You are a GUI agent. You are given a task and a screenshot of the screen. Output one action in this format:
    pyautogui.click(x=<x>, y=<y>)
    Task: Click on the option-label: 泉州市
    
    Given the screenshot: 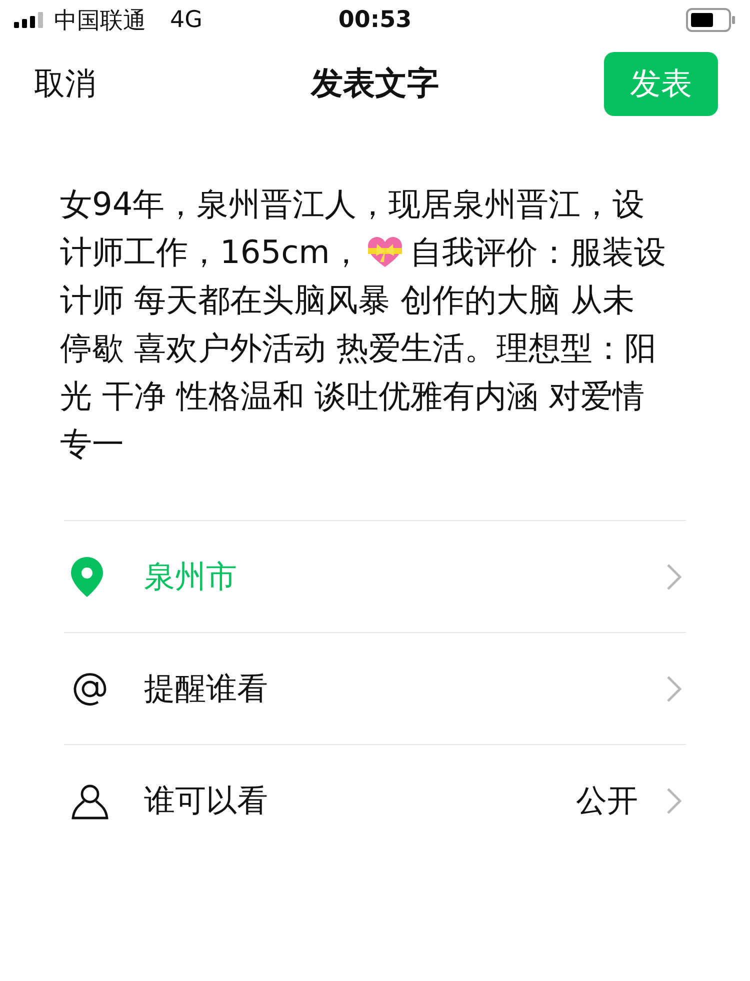 What is the action you would take?
    pyautogui.click(x=191, y=577)
    